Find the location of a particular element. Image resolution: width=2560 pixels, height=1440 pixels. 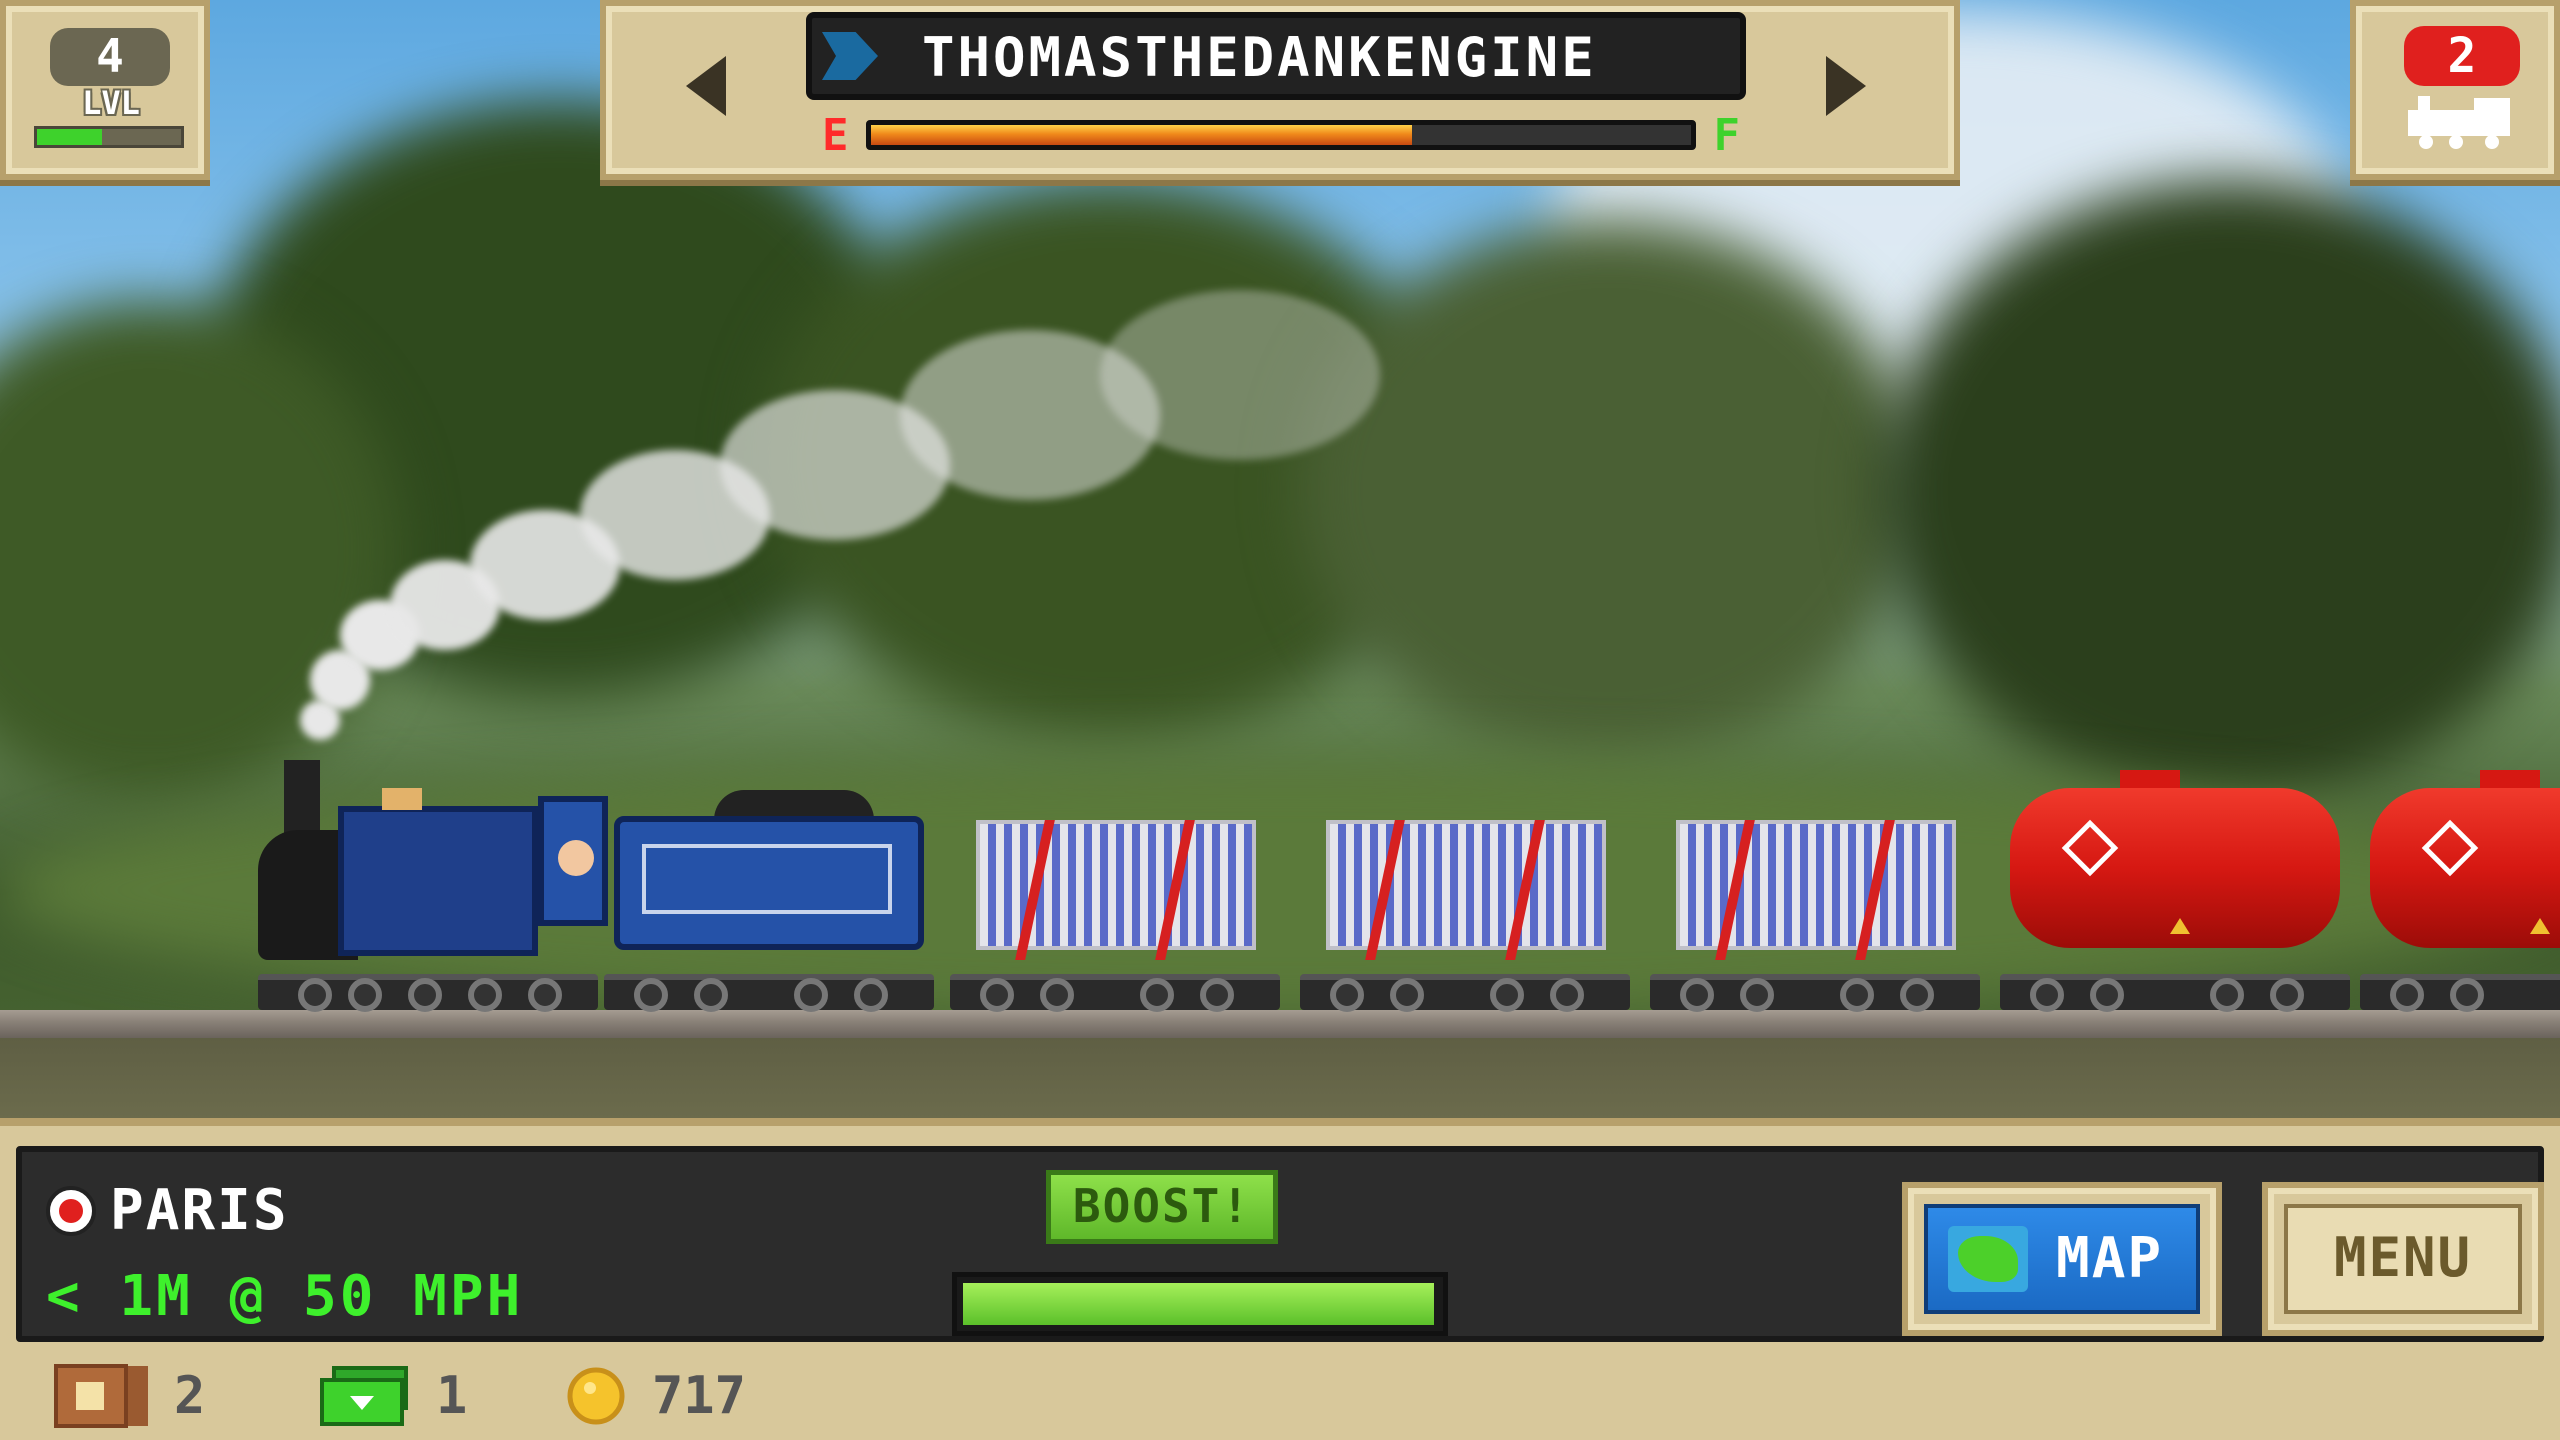

fuel-empty-label: E is located at coordinates (835, 135).